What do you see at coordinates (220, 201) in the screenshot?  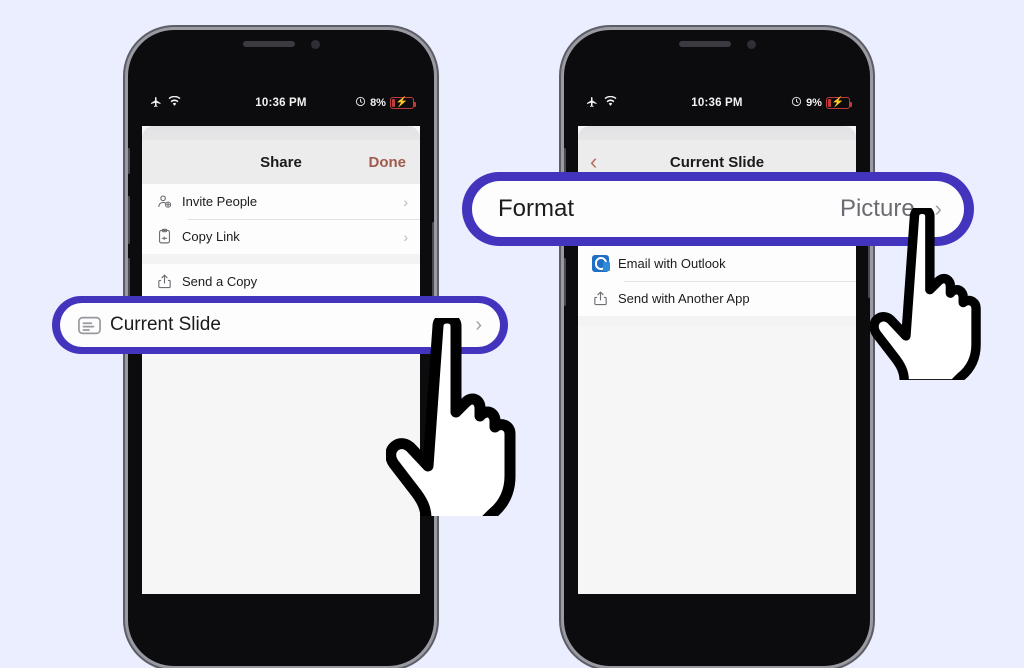 I see `list-item-label: Invite People` at bounding box center [220, 201].